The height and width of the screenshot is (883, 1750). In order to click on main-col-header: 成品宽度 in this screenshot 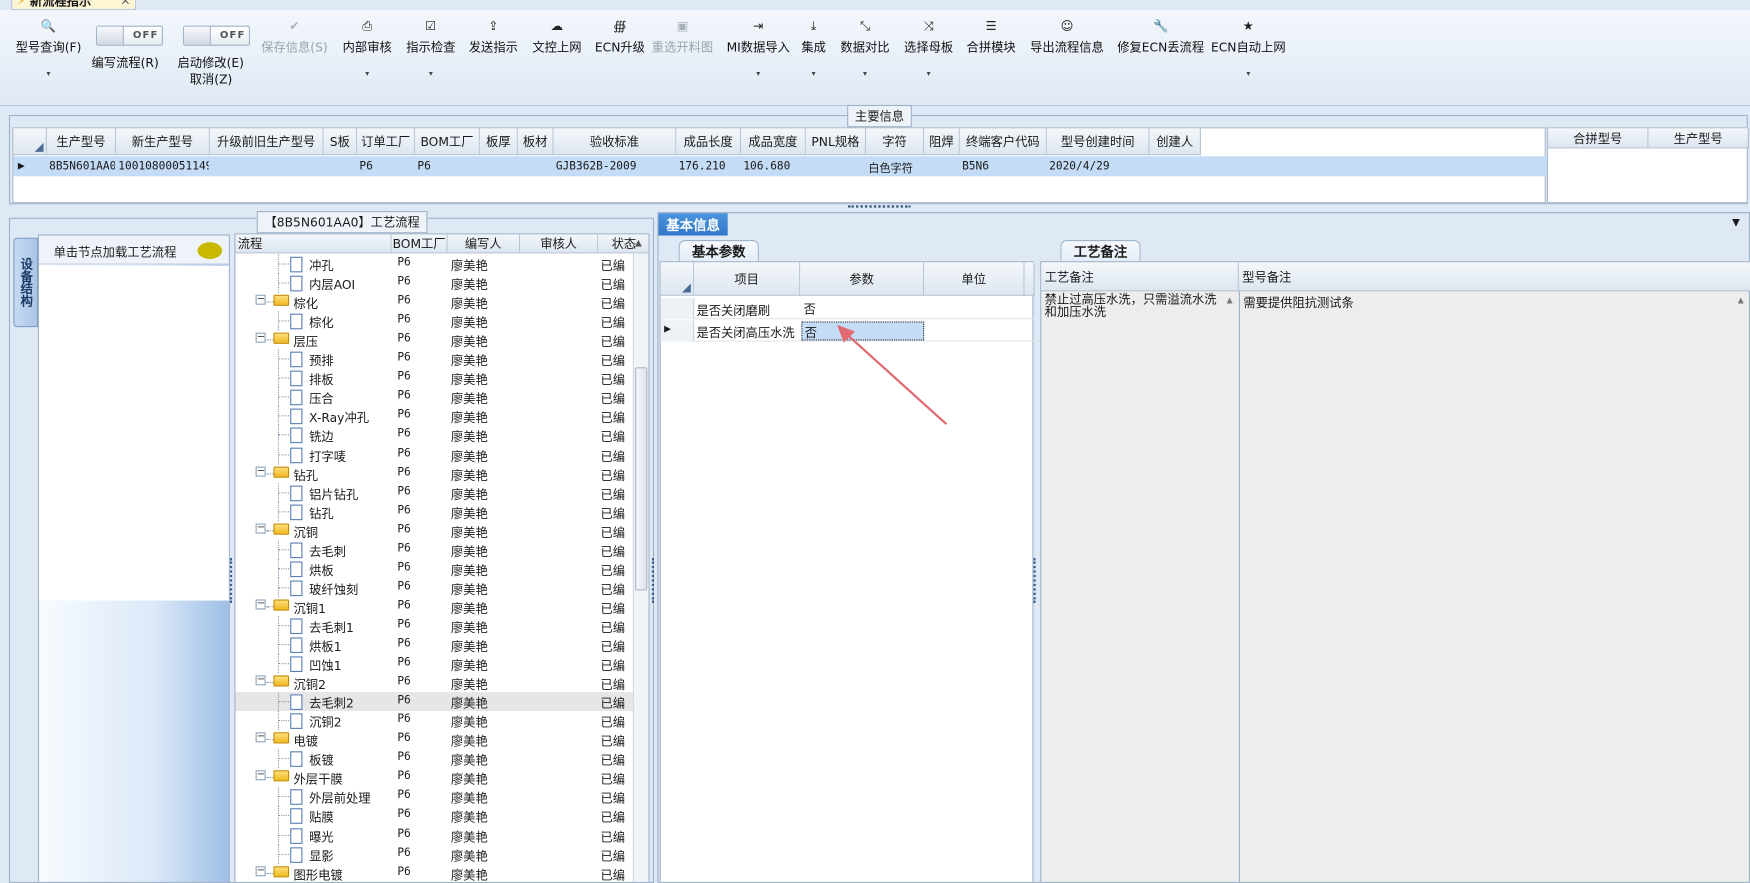, I will do `click(773, 142)`.